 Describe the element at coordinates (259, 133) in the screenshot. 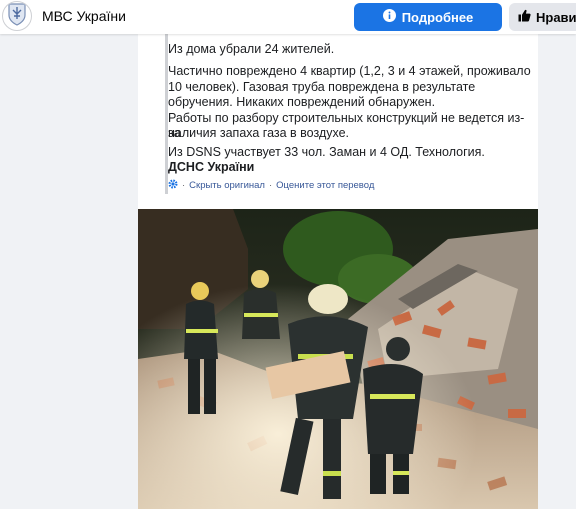

I see `post-text-line: наличия запаха газа в воздухе.` at that location.